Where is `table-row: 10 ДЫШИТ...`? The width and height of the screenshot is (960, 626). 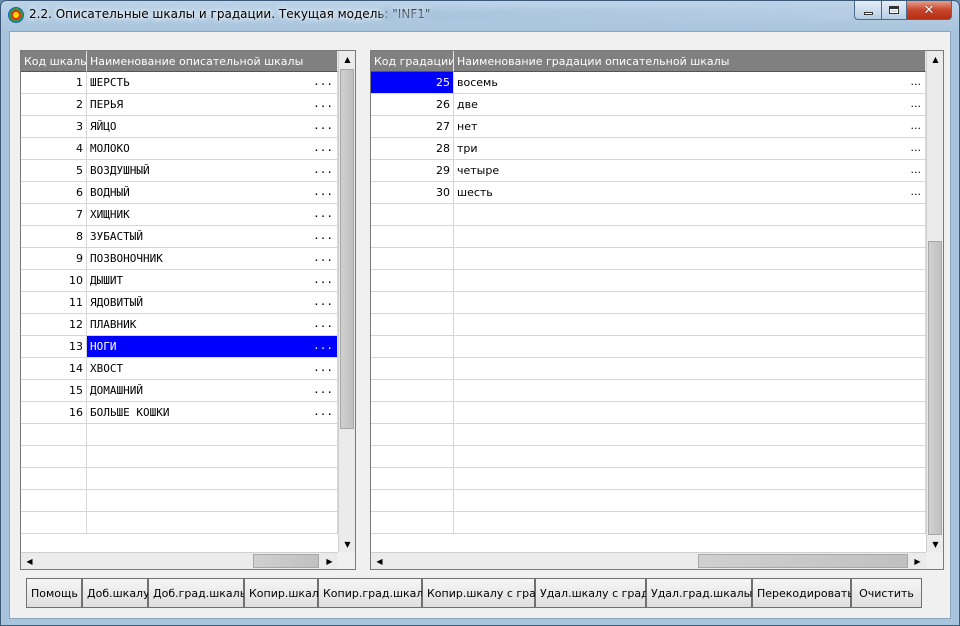 table-row: 10 ДЫШИТ... is located at coordinates (179, 281).